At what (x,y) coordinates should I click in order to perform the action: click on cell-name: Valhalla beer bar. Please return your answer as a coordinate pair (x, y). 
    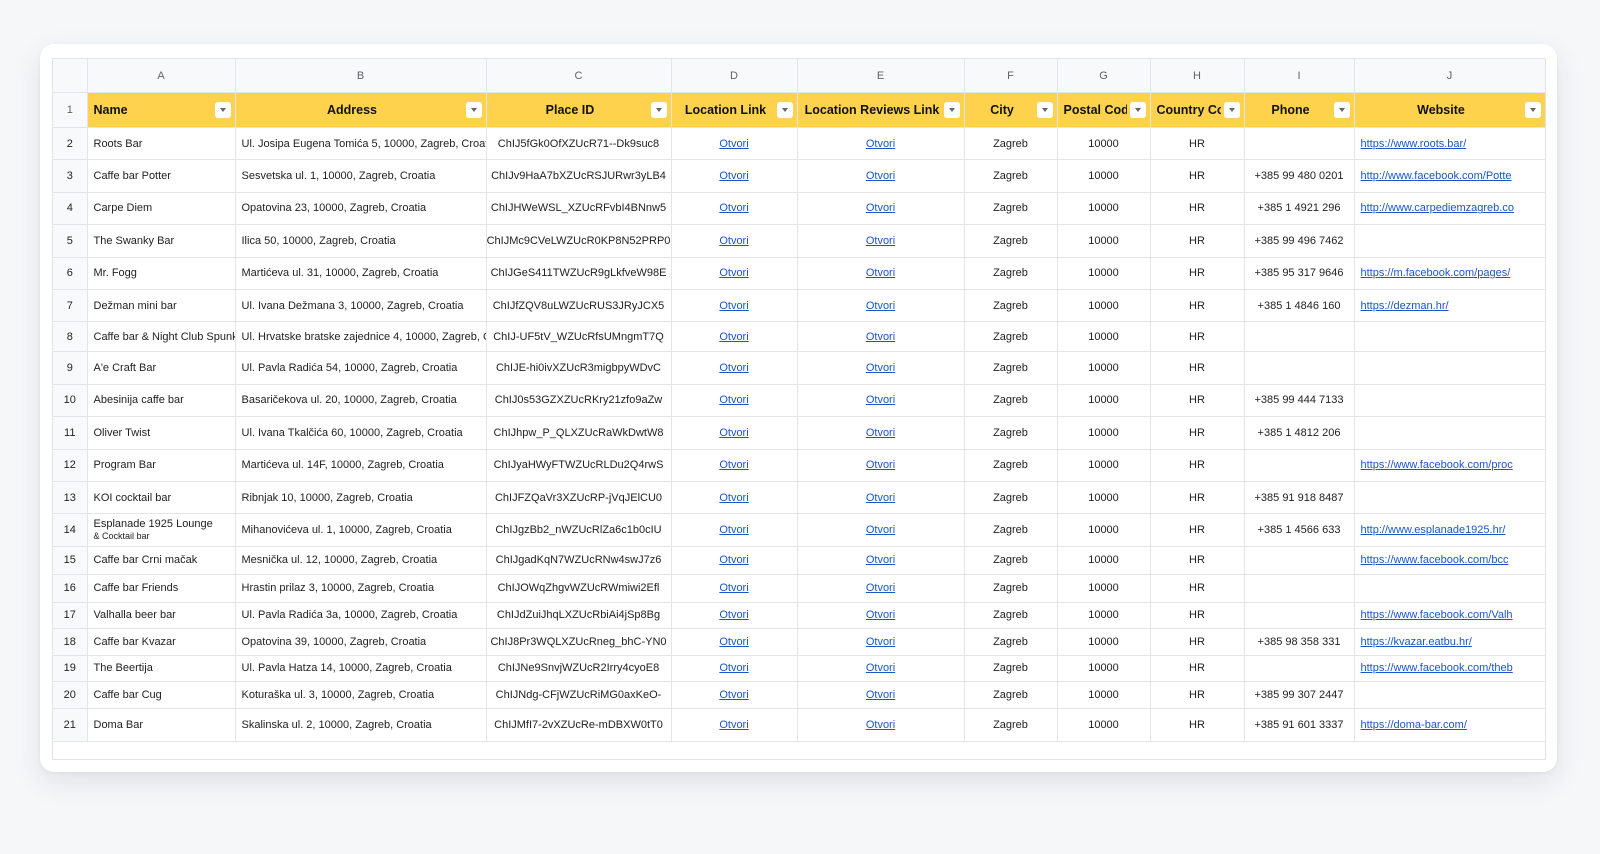
    Looking at the image, I should click on (161, 615).